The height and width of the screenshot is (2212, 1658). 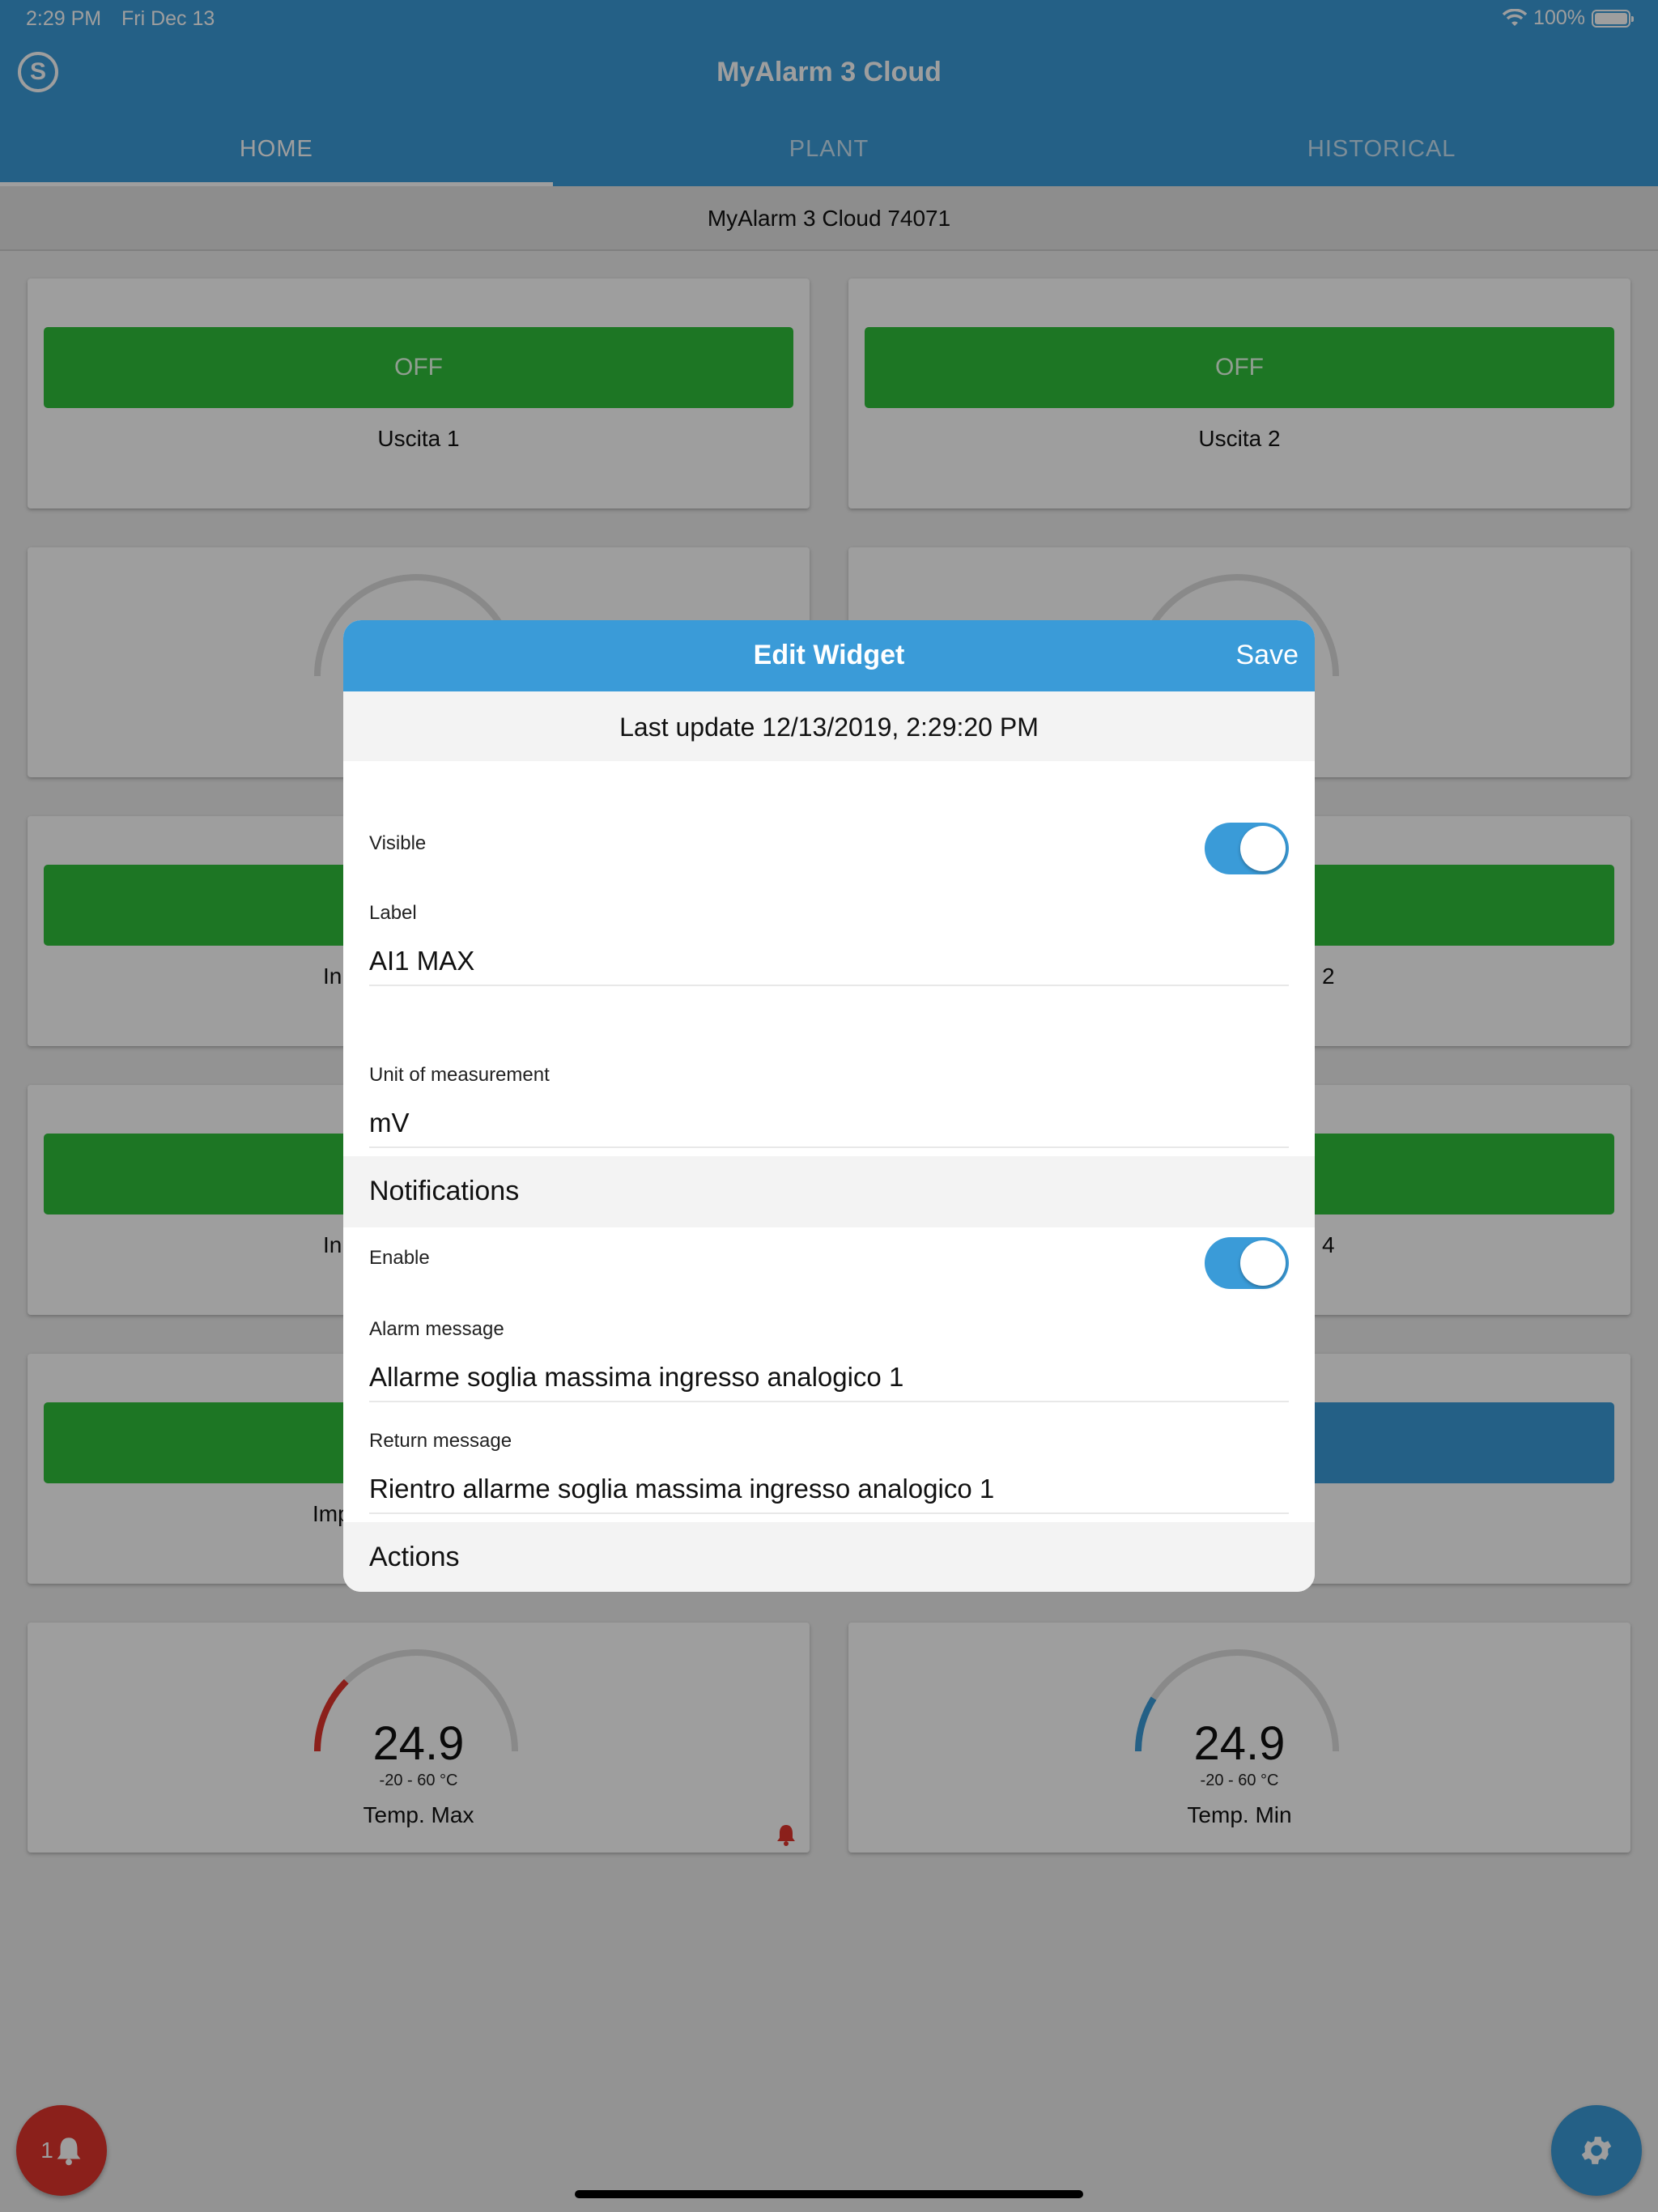 What do you see at coordinates (829, 1128) in the screenshot?
I see `unit-field: mV` at bounding box center [829, 1128].